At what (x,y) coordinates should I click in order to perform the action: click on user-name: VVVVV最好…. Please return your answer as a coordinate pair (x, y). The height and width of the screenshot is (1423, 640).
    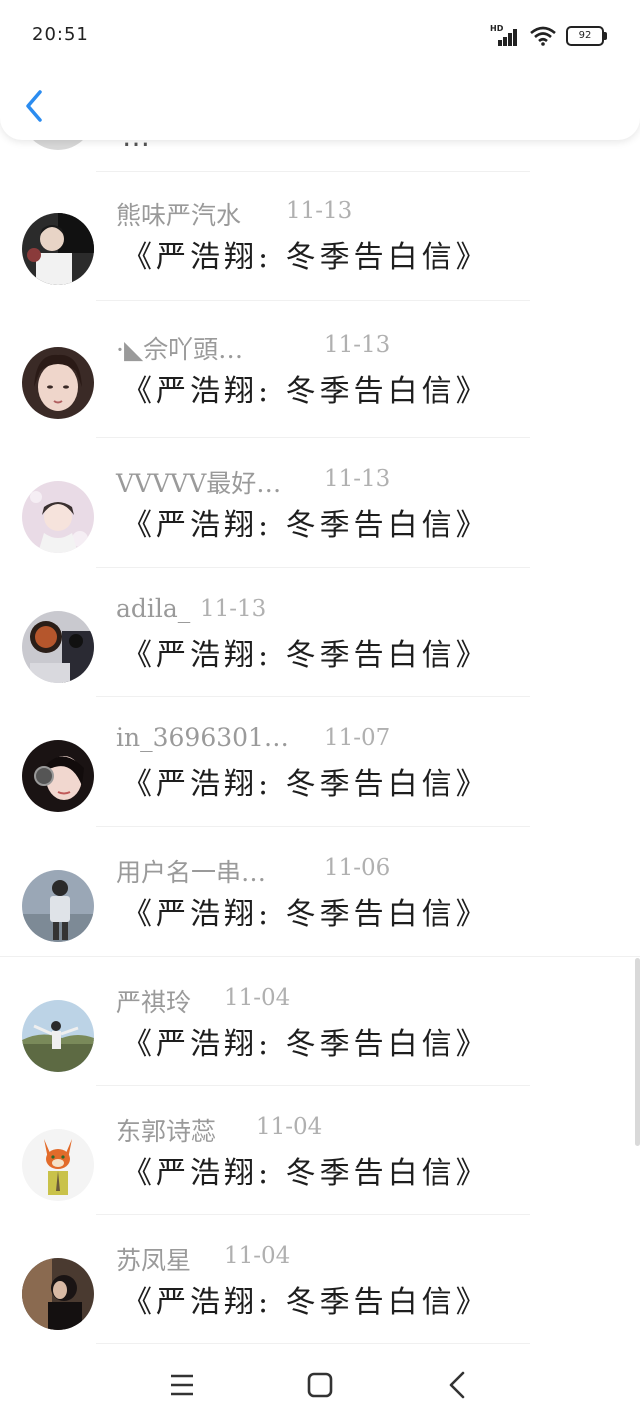
    Looking at the image, I should click on (199, 483).